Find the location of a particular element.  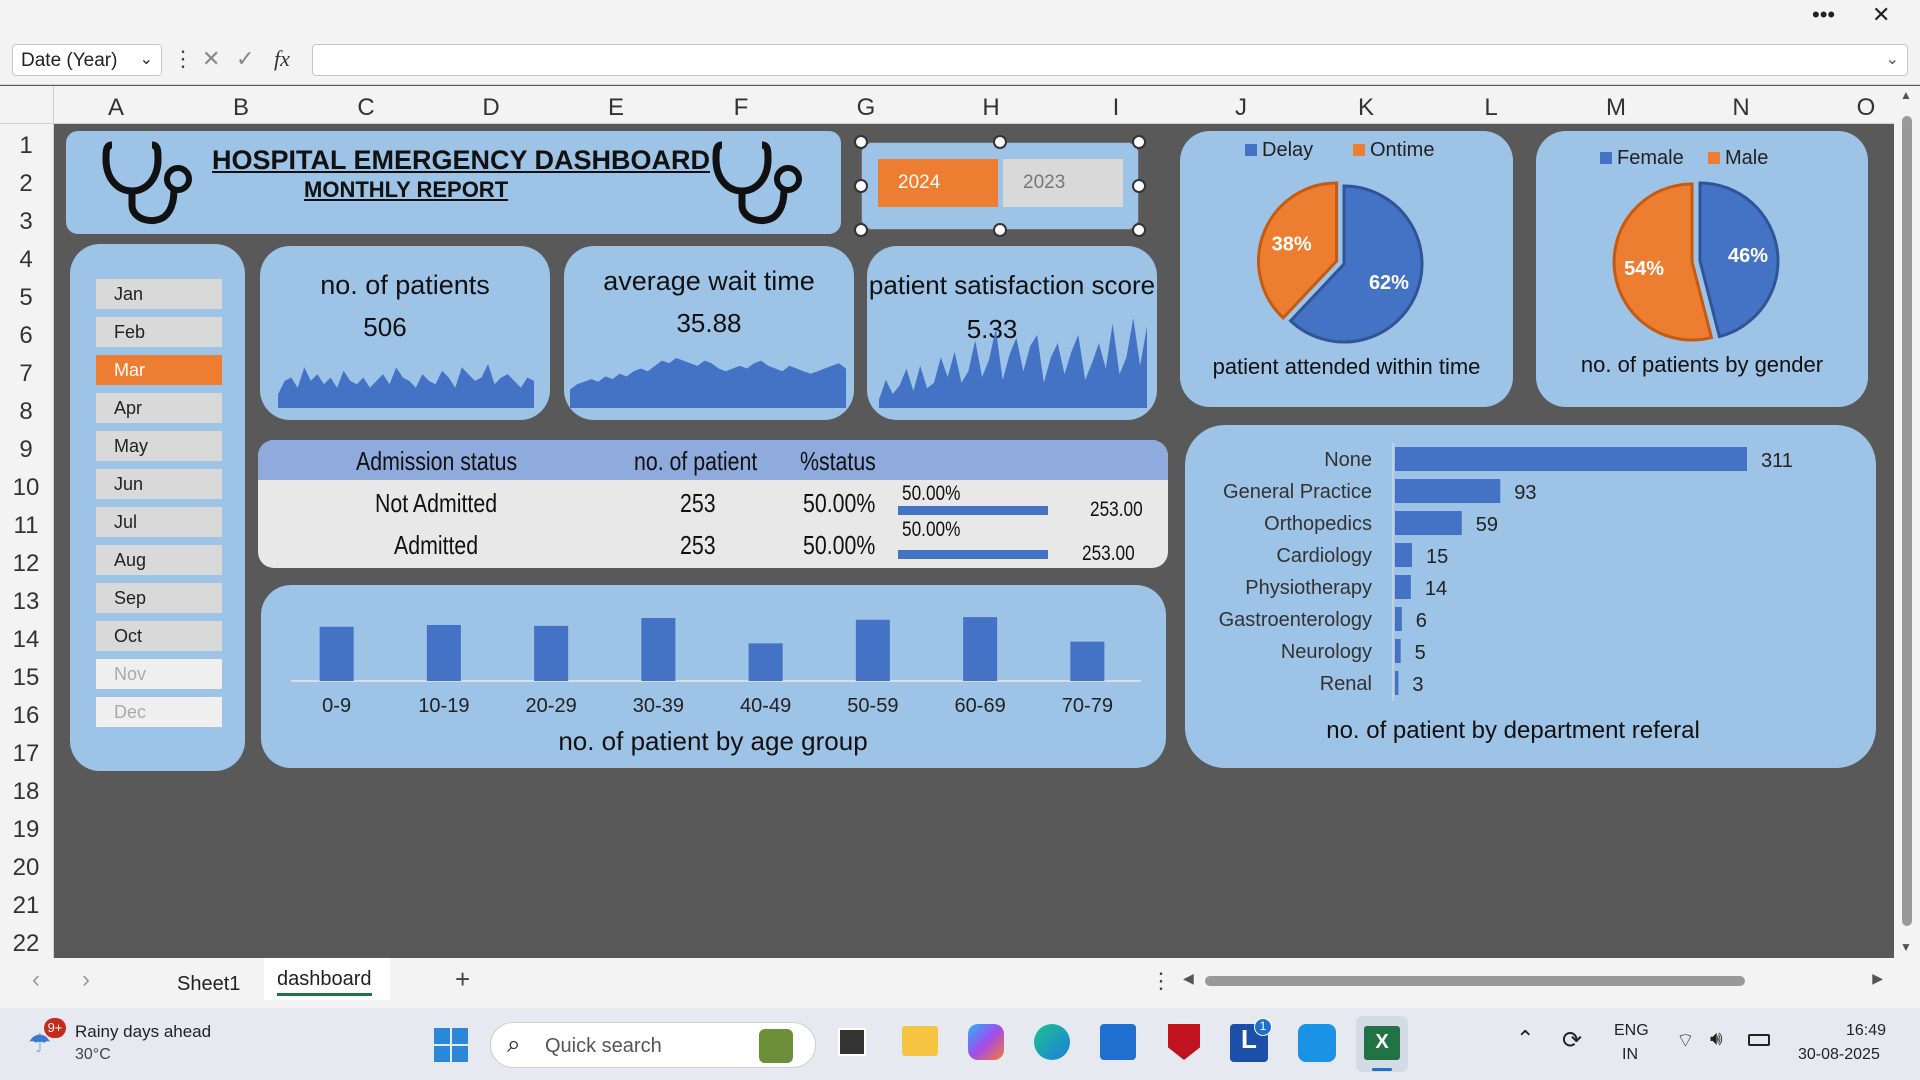

more-options-button: ••• is located at coordinates (1823, 15).